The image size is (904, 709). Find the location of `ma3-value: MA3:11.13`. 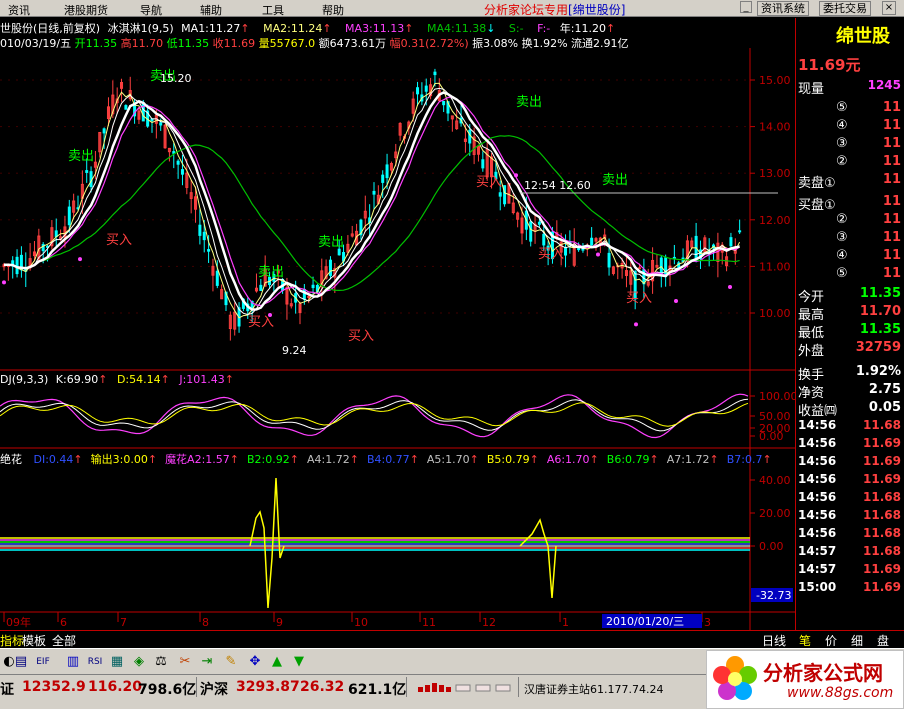

ma3-value: MA3:11.13 is located at coordinates (375, 28).